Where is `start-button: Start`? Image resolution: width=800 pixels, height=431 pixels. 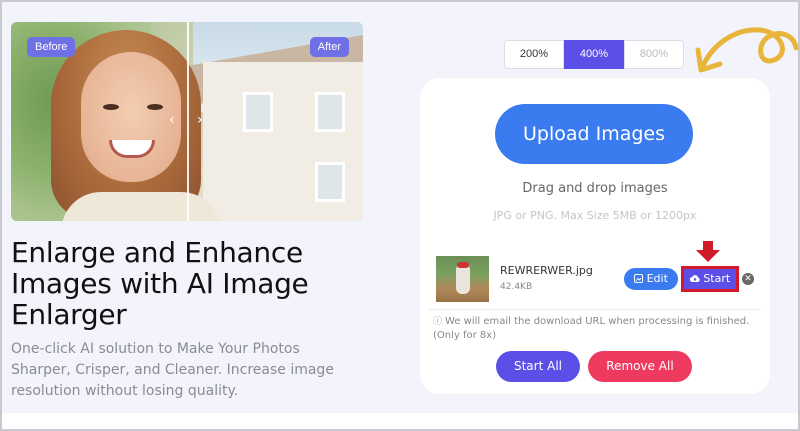
start-button: Start is located at coordinates (710, 279).